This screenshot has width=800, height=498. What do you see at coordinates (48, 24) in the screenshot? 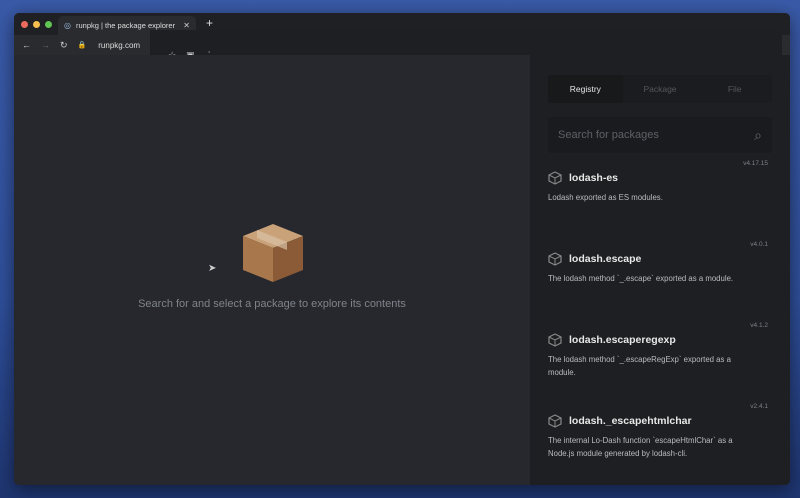
I see `maximize-window-button` at bounding box center [48, 24].